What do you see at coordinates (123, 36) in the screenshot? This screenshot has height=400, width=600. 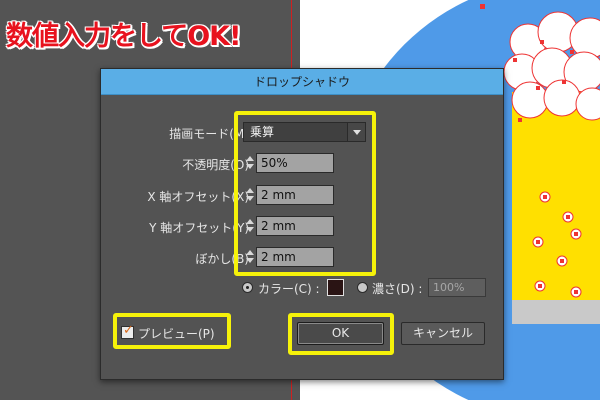 I see `instruction-headline: 数値入力をしてOK!` at bounding box center [123, 36].